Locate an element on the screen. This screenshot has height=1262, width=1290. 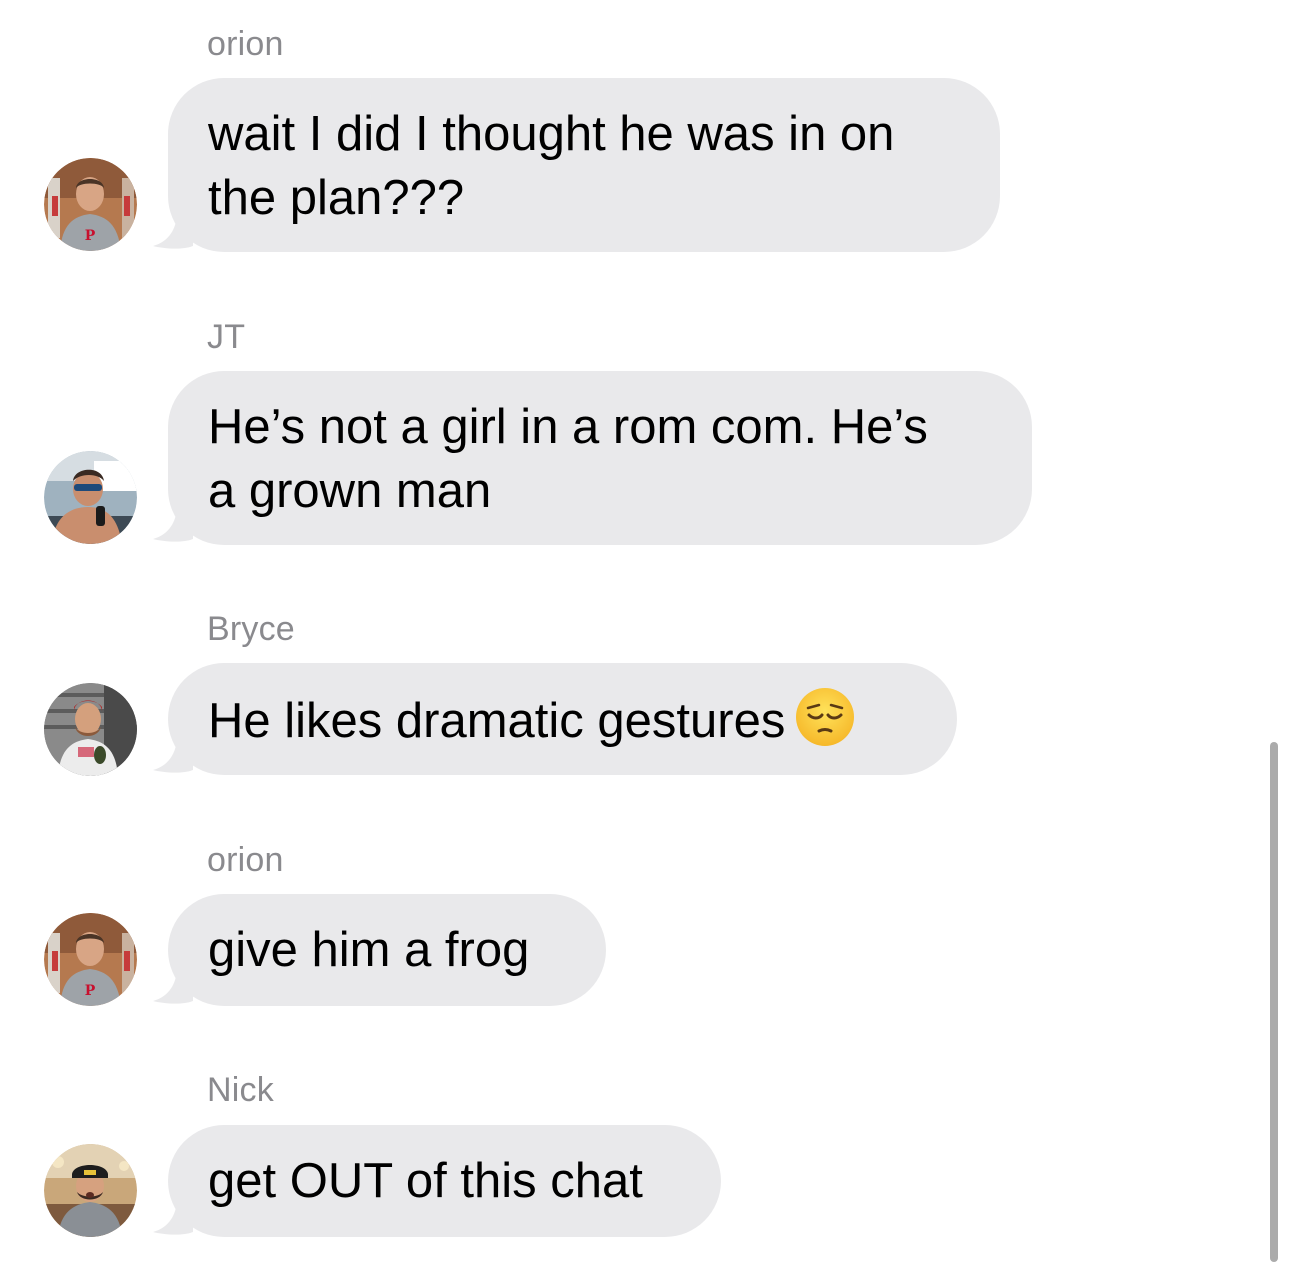
message-text: give him a frog is located at coordinates (369, 950).